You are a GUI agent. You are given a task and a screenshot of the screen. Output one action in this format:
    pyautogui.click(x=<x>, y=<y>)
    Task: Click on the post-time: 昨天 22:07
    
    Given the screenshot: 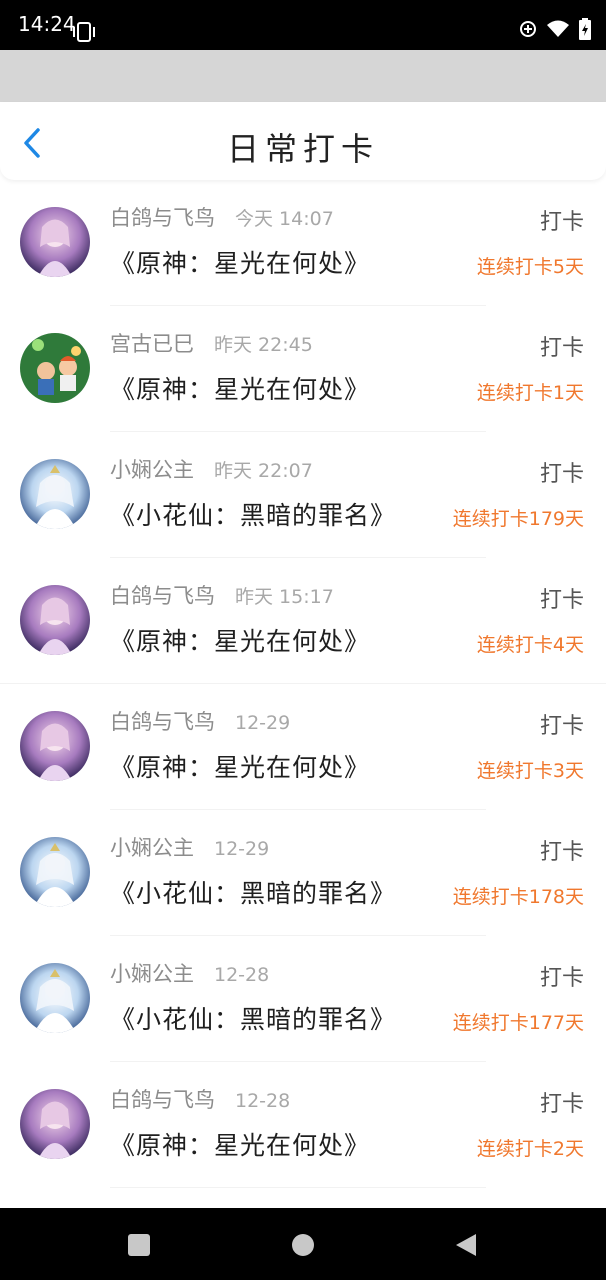 What is the action you would take?
    pyautogui.click(x=263, y=471)
    